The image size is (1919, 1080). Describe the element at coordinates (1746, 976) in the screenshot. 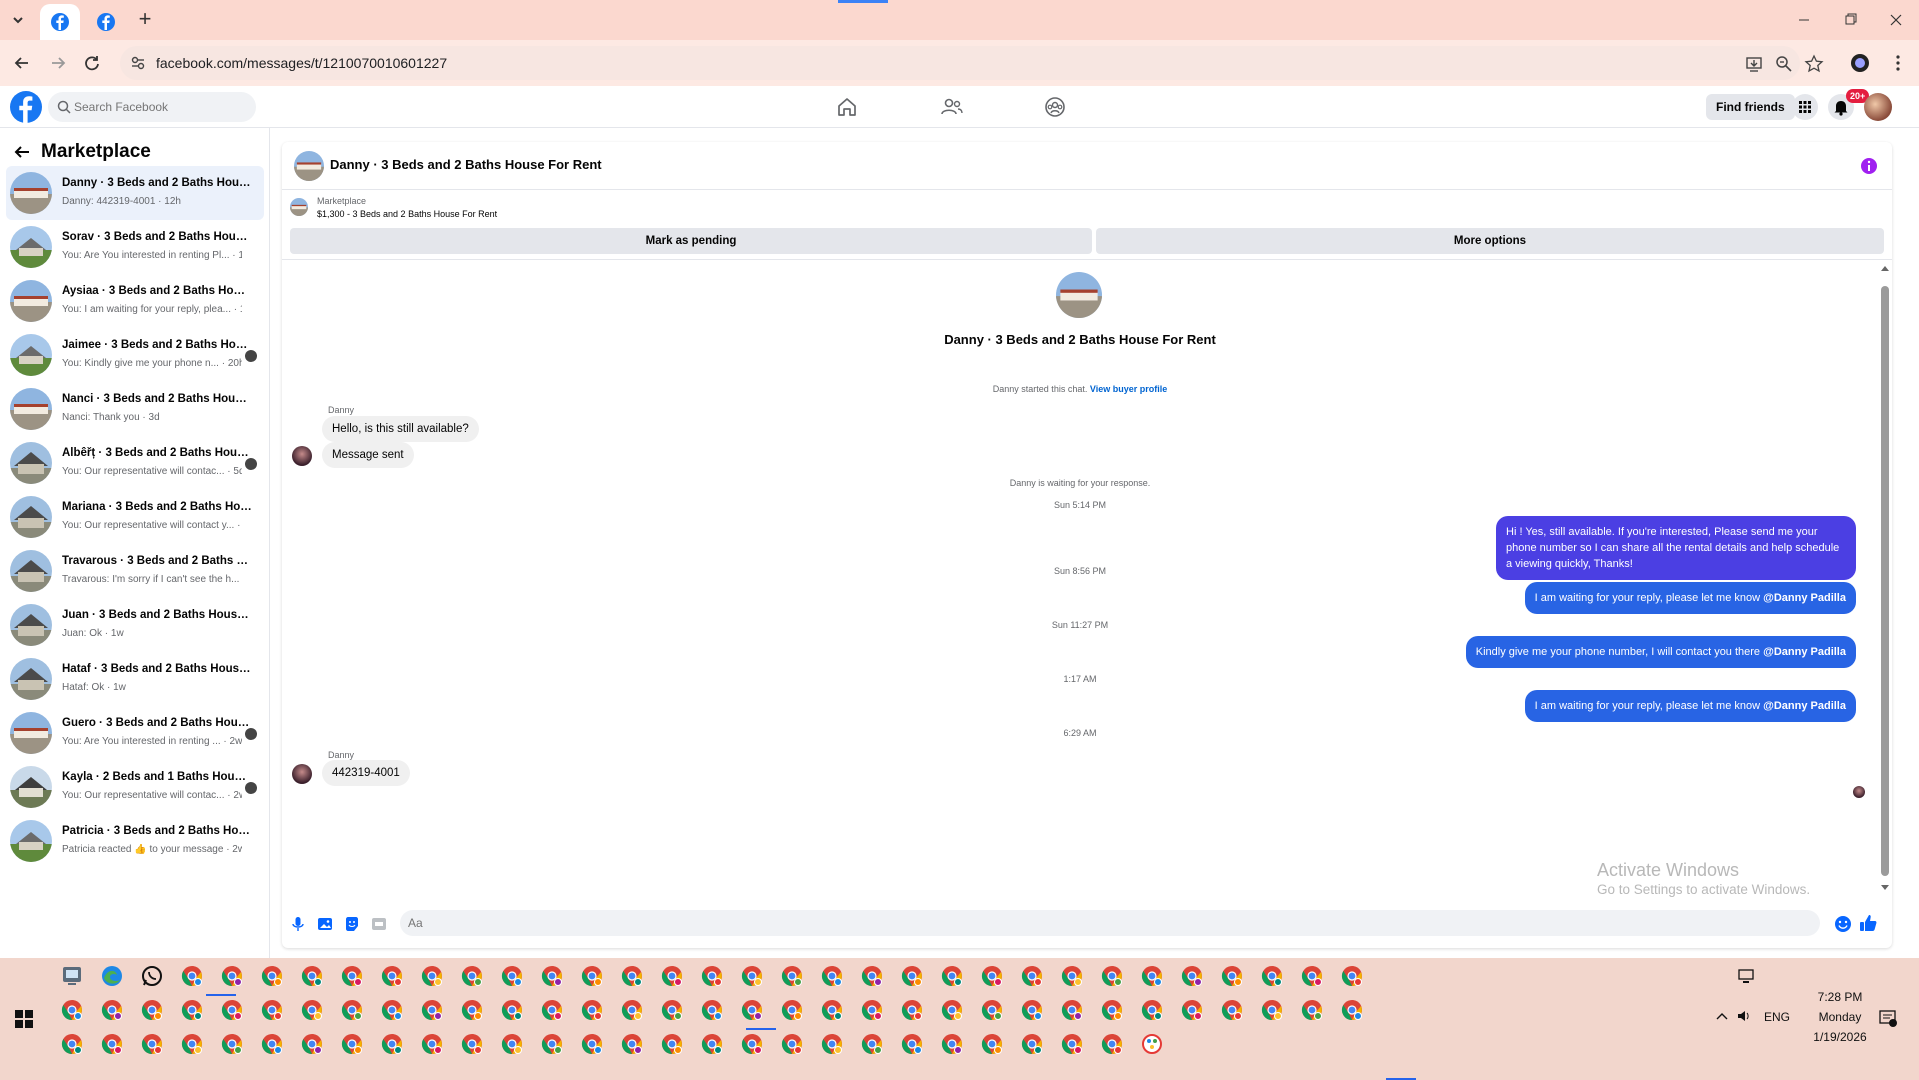

I see `tray-device-icon` at that location.